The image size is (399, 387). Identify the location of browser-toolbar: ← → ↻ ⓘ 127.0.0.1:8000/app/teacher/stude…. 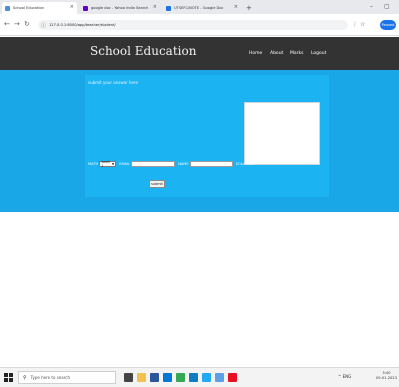
(199, 25).